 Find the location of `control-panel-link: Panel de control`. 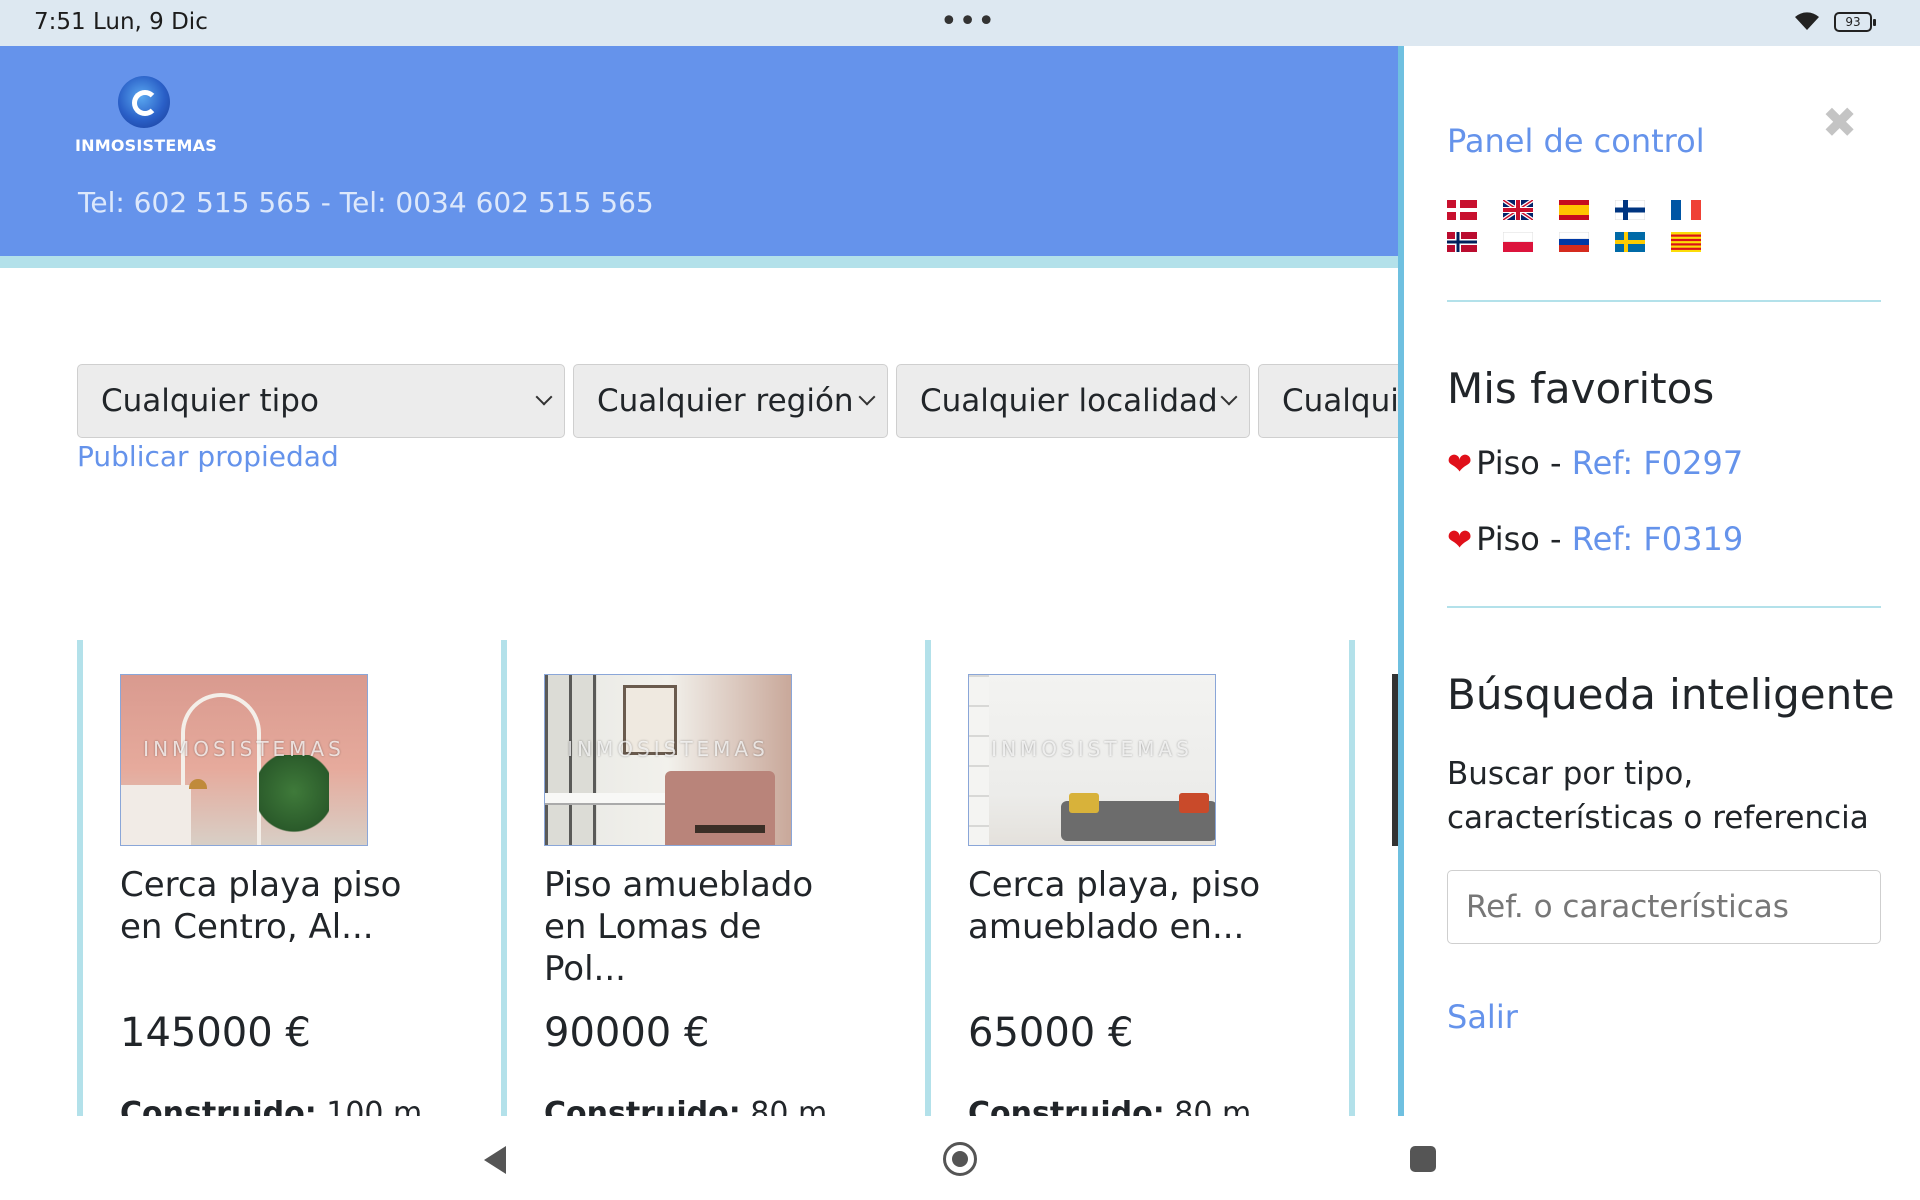

control-panel-link: Panel de control is located at coordinates (1576, 141).